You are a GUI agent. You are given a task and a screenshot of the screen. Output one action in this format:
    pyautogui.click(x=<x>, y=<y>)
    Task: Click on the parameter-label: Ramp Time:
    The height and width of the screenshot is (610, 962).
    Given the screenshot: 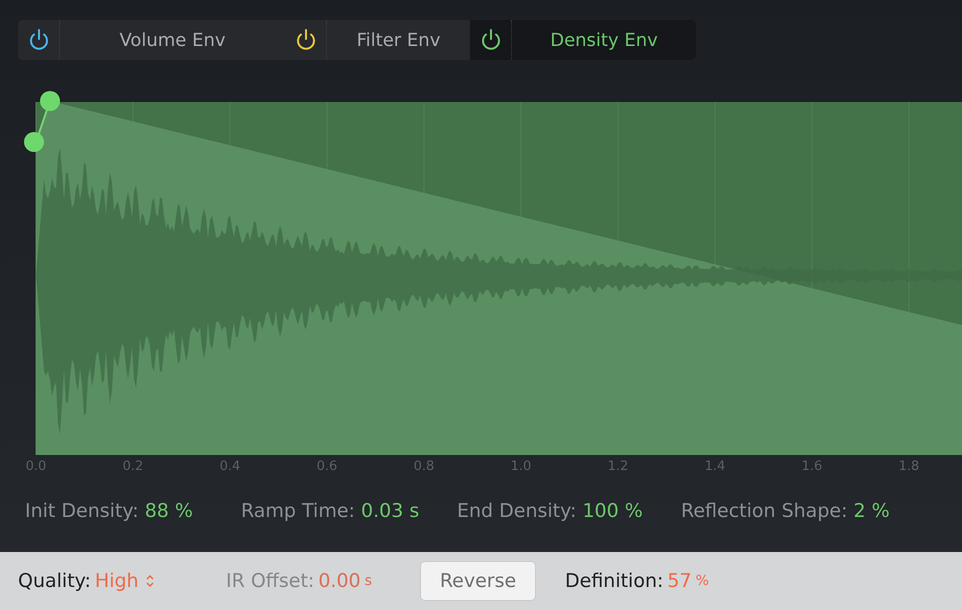 What is the action you would take?
    pyautogui.click(x=298, y=511)
    